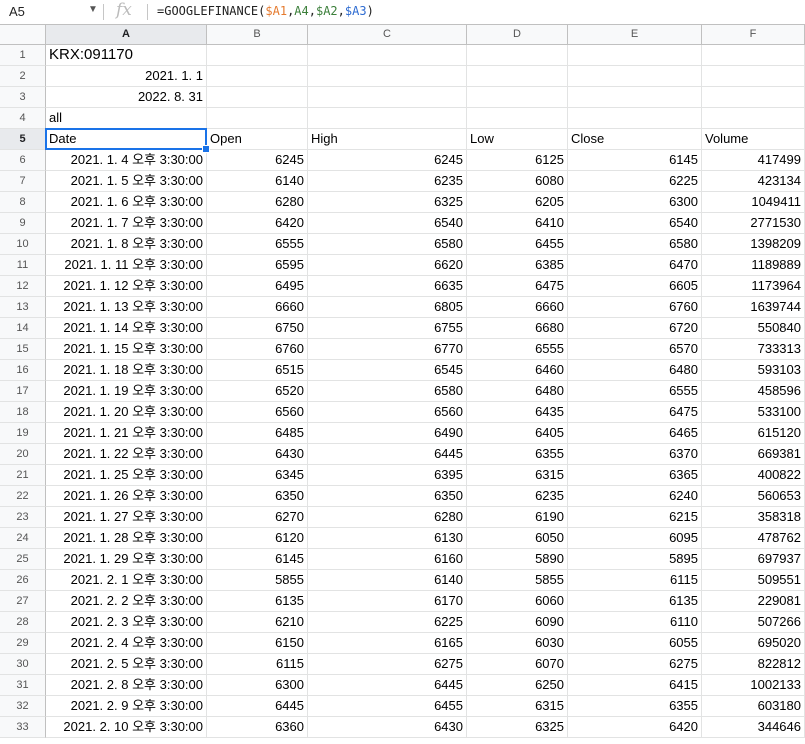 This screenshot has width=805, height=744. What do you see at coordinates (126, 412) in the screenshot?
I see `cell-a18: 2021. 1. 20 오후 3:30:00` at bounding box center [126, 412].